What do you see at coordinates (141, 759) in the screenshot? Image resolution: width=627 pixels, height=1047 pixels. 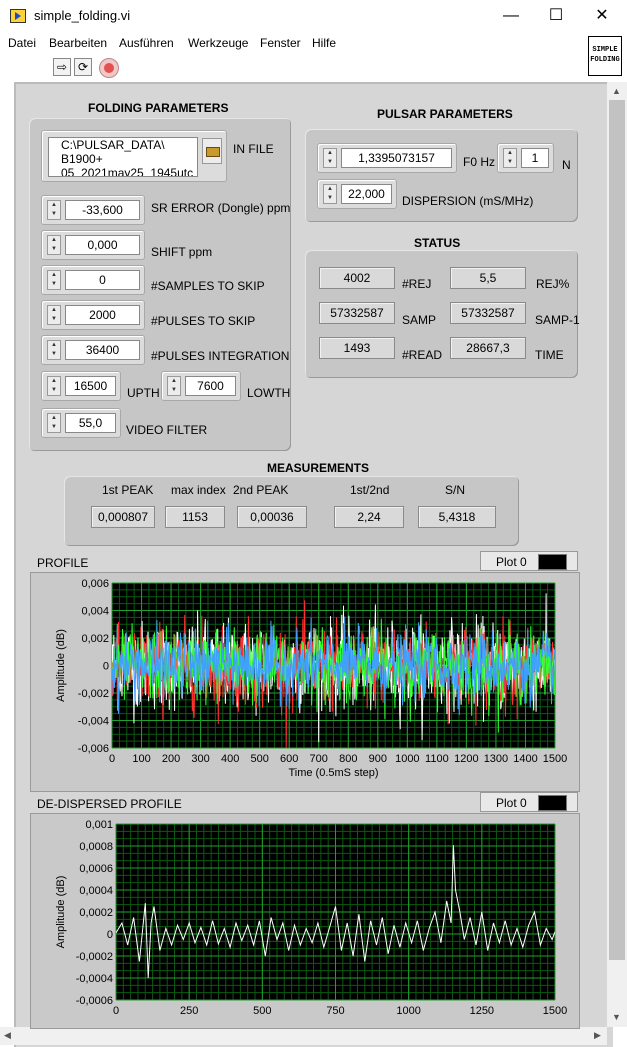 I see `x-tick-label: 100` at bounding box center [141, 759].